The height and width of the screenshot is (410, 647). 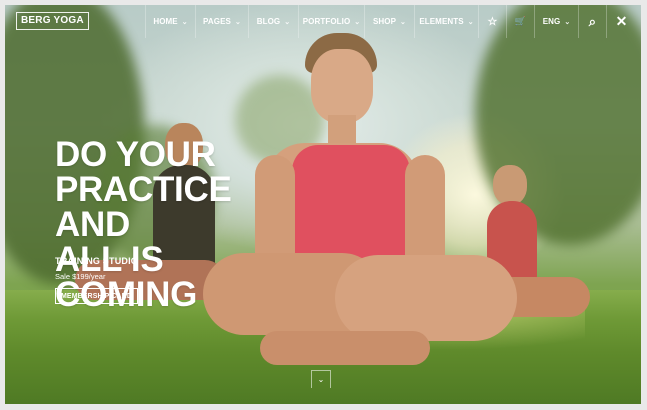 I want to click on cart-icon: 🛒, so click(x=520, y=21).